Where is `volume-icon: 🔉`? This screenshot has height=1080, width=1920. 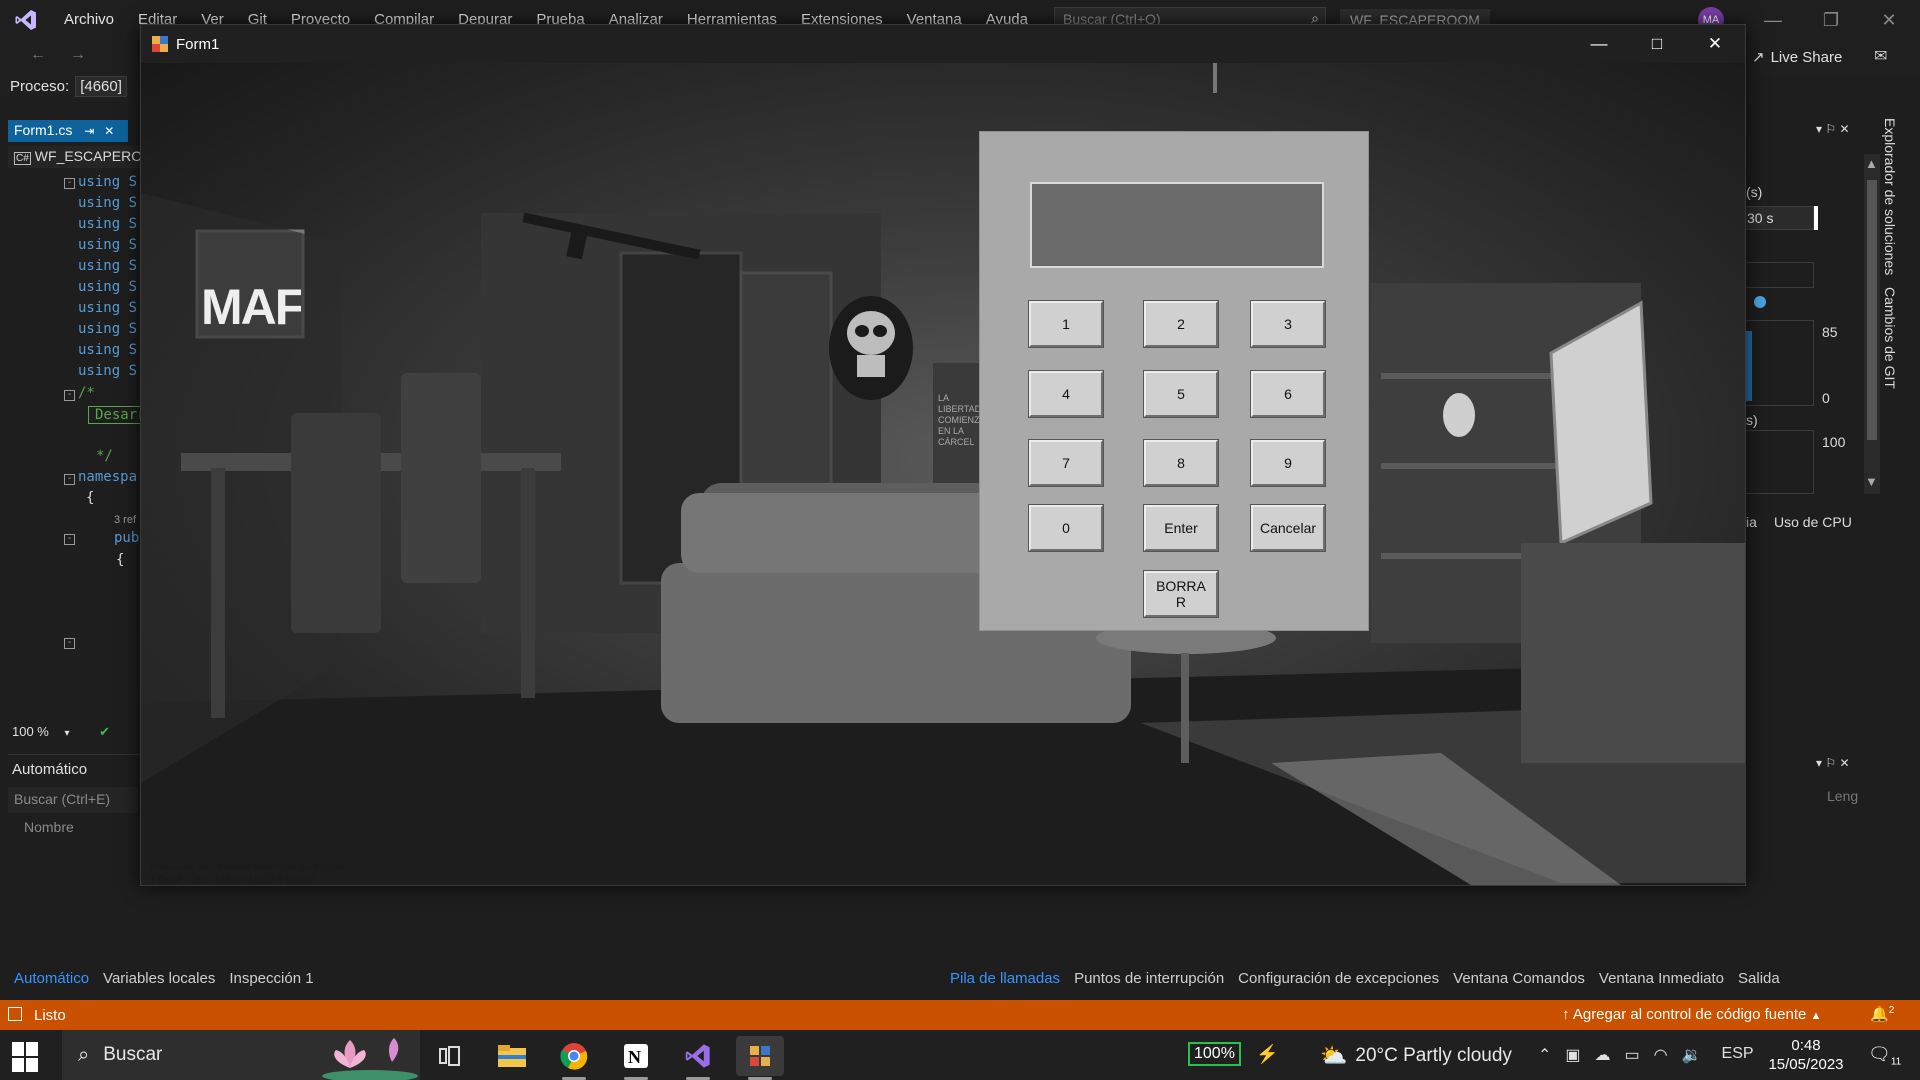 volume-icon: 🔉 is located at coordinates (1692, 1055).